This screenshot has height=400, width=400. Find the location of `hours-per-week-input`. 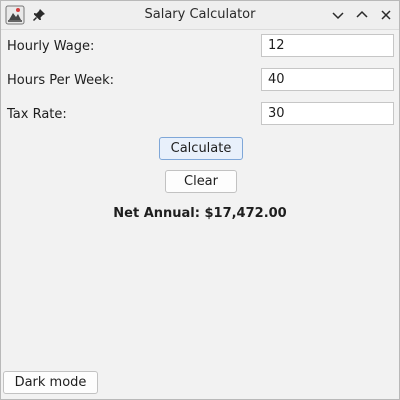

hours-per-week-input is located at coordinates (327, 79).